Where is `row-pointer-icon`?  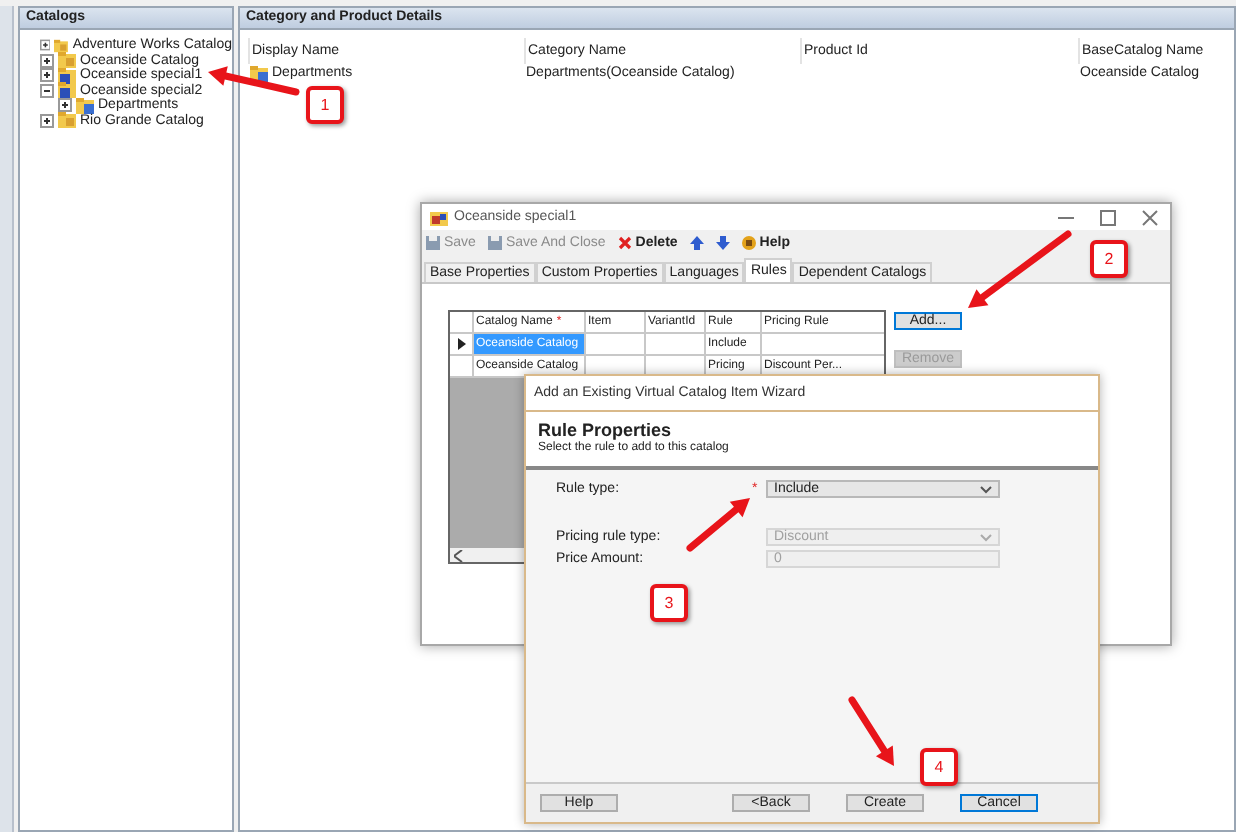 row-pointer-icon is located at coordinates (462, 344).